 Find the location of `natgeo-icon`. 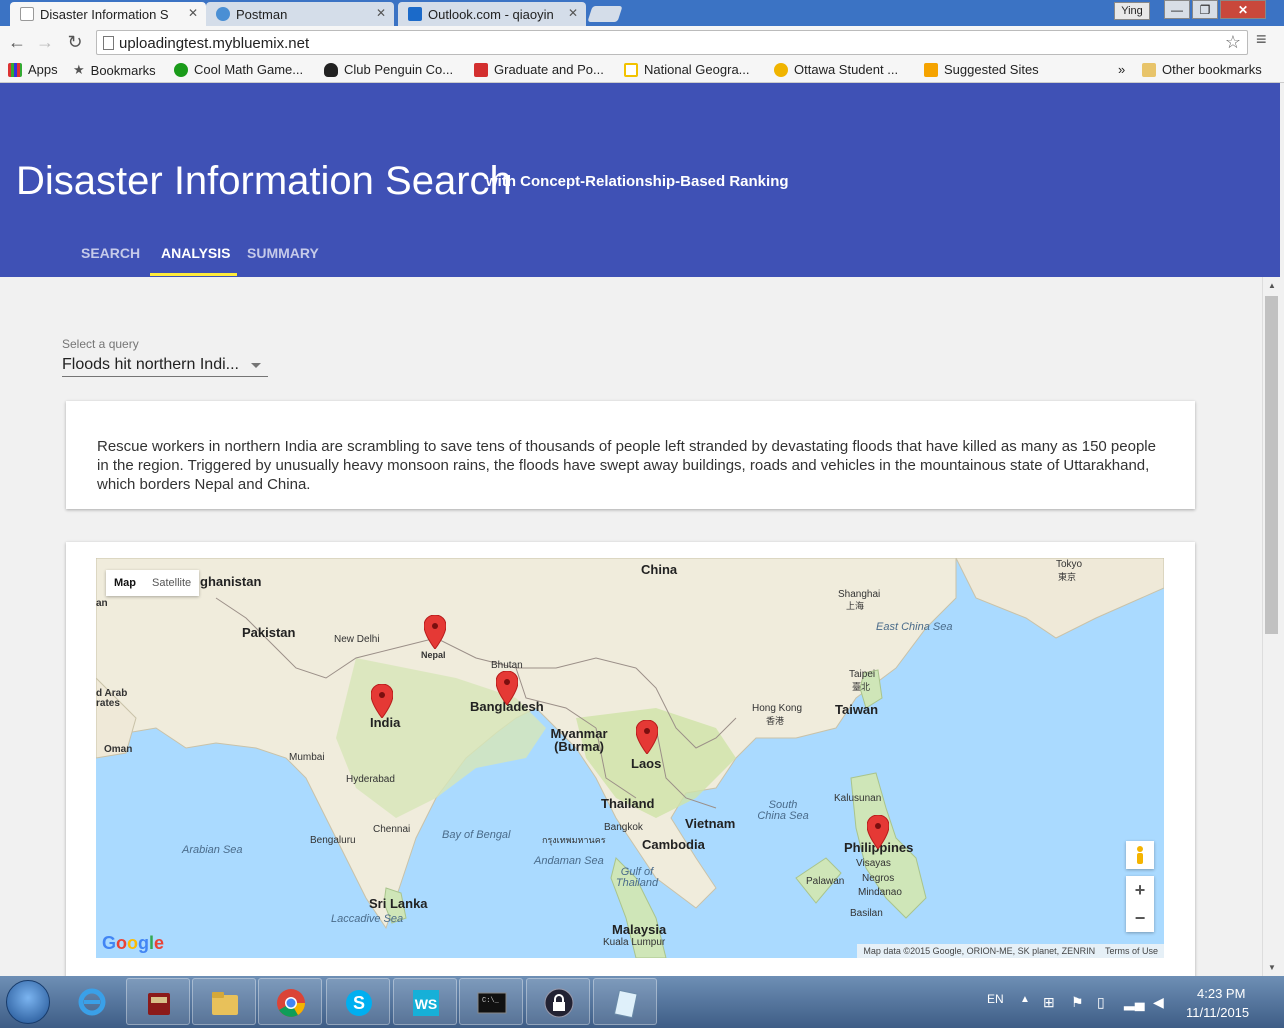

natgeo-icon is located at coordinates (631, 69).